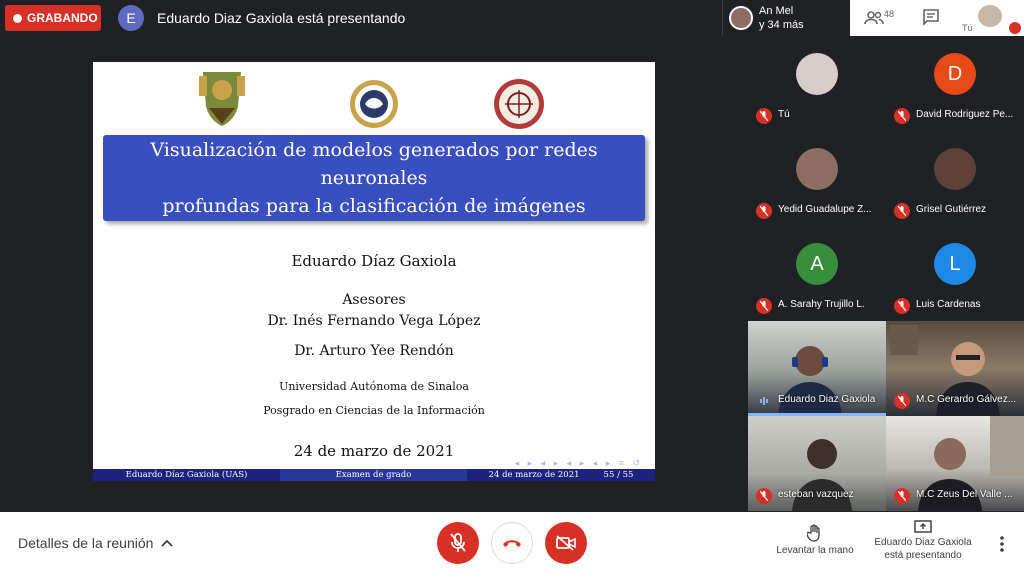  I want to click on chevron-up-icon, so click(167, 543).